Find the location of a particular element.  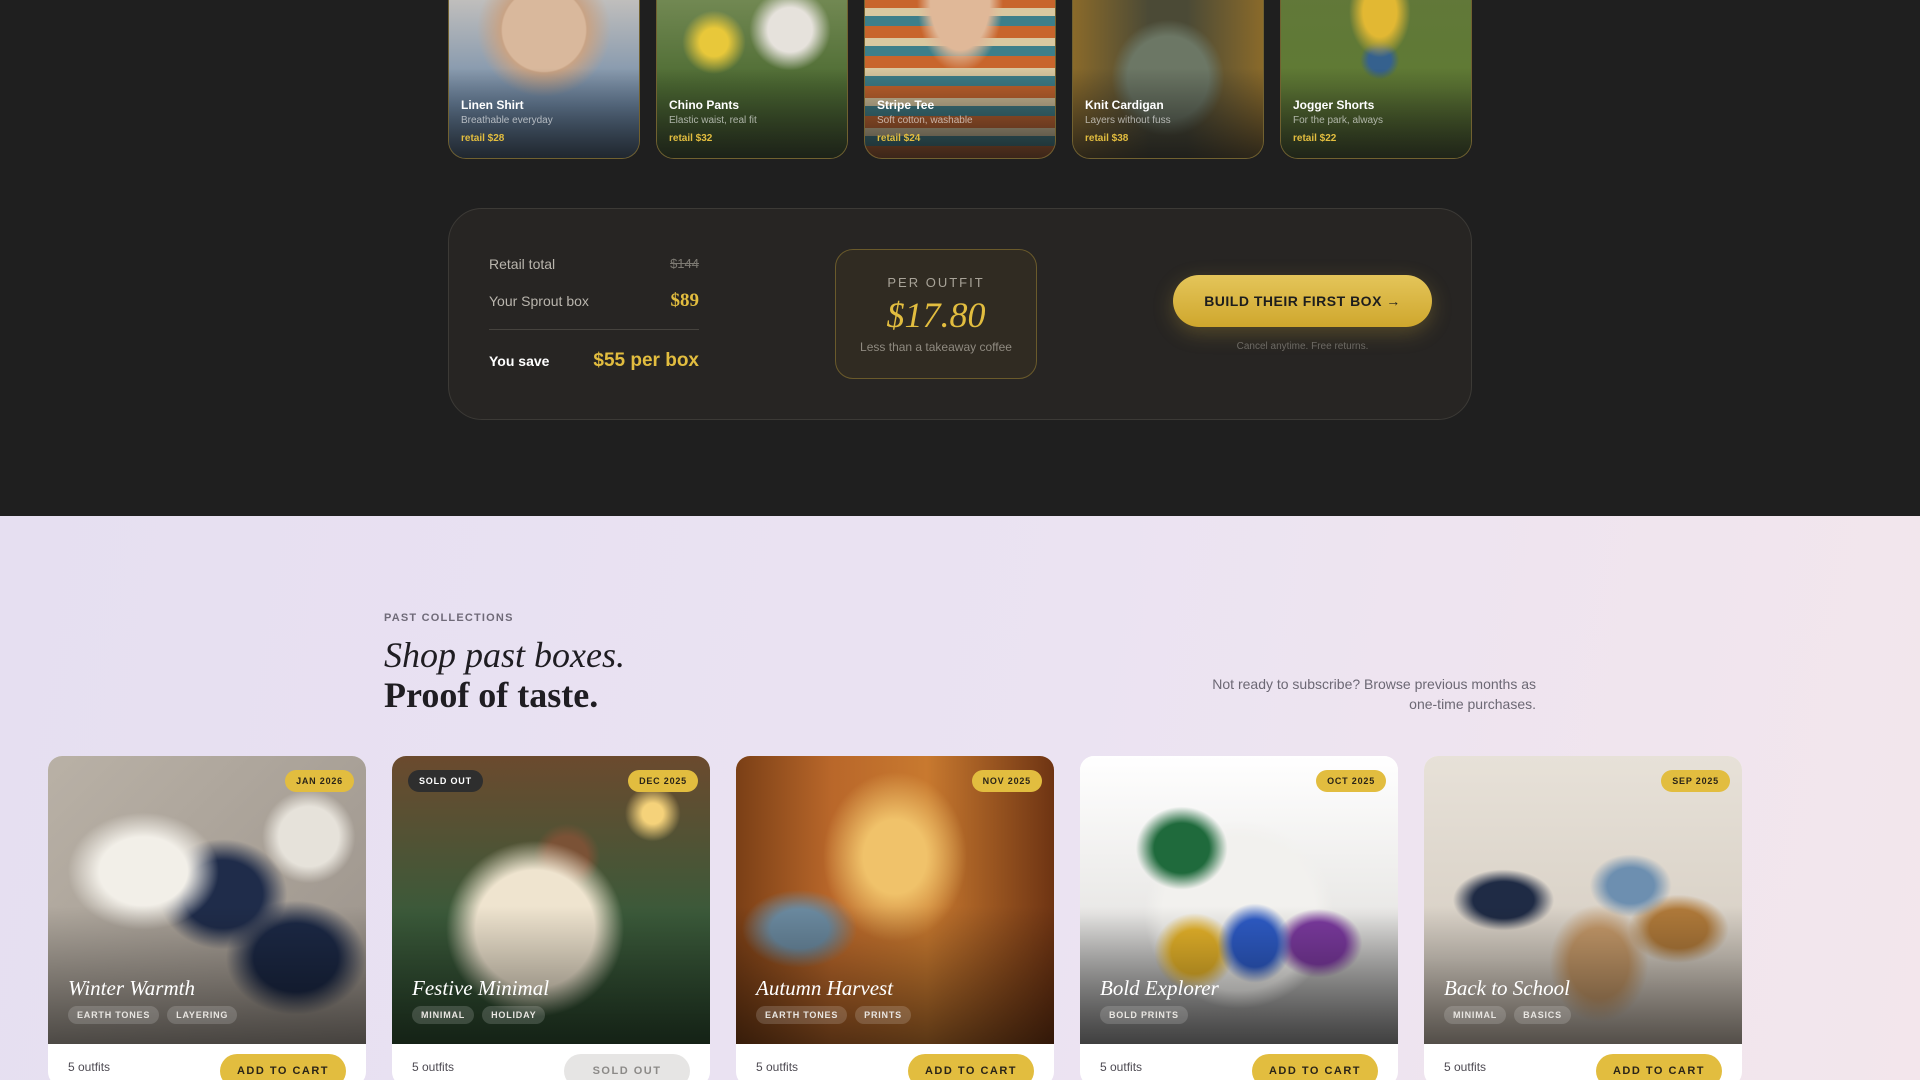

box-price-label: Your Sprout box is located at coordinates (539, 301).